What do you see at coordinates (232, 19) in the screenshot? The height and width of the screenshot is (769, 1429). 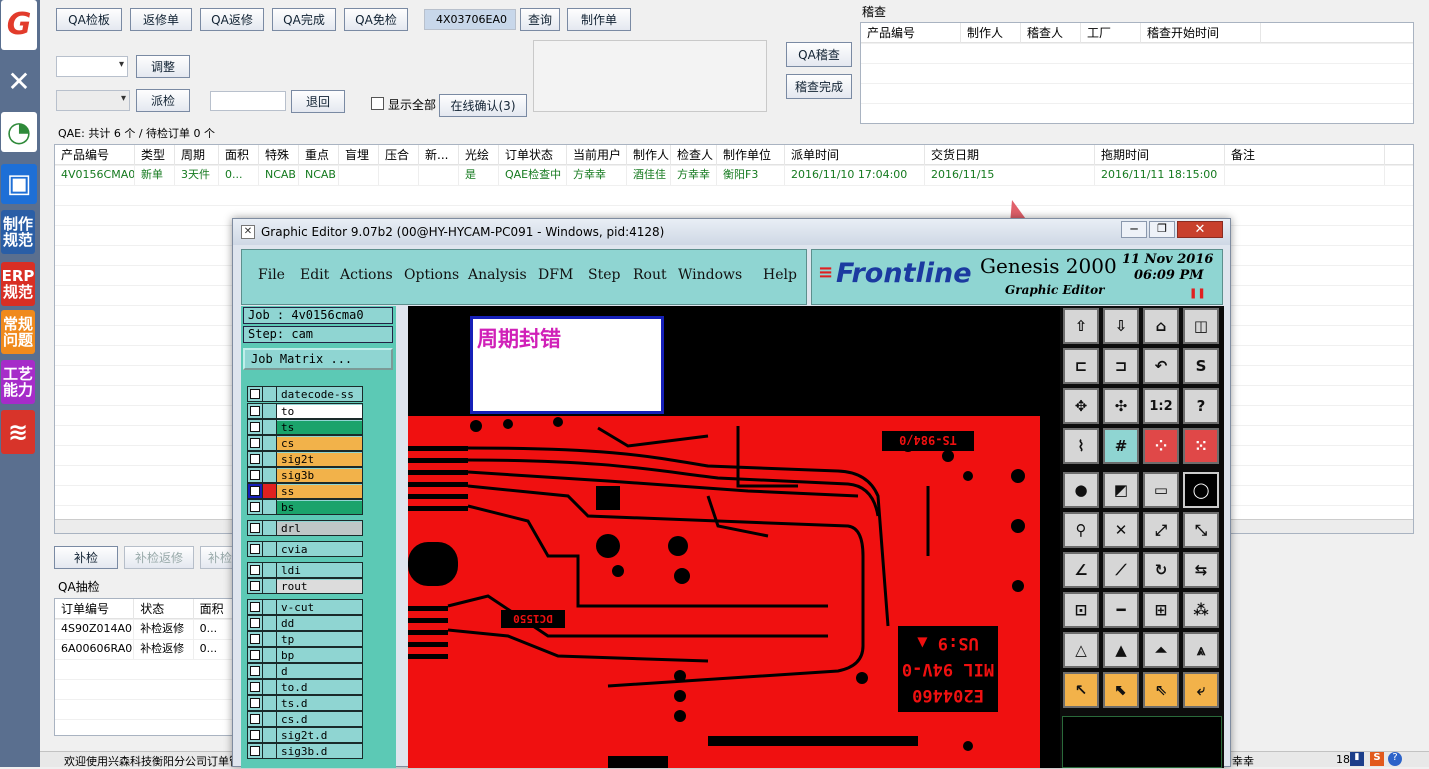 I see `qa-rework-button: QA返修` at bounding box center [232, 19].